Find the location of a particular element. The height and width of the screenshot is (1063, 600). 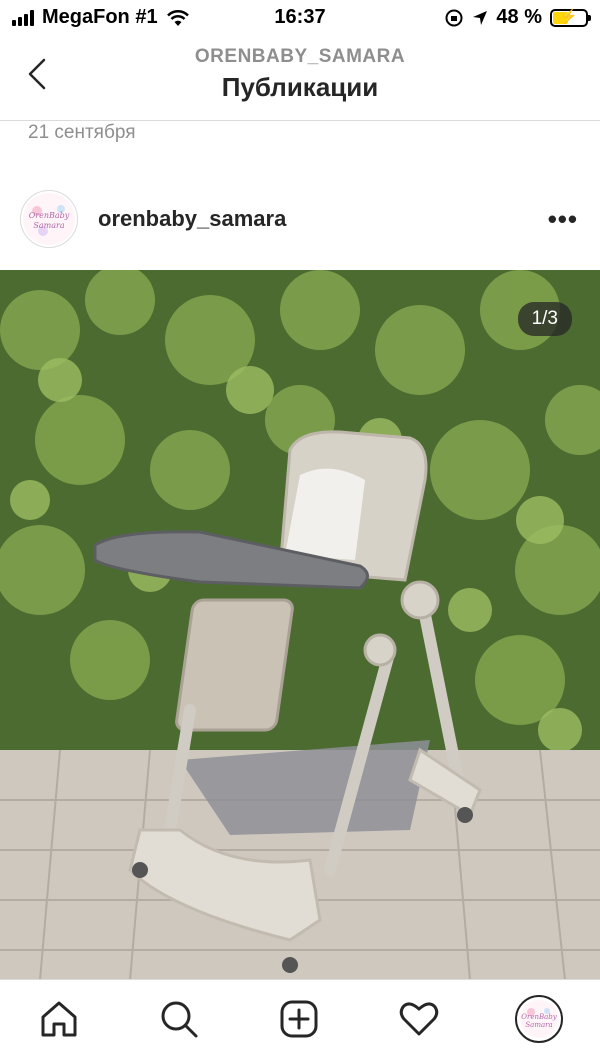

tab-new-post is located at coordinates (299, 1019).